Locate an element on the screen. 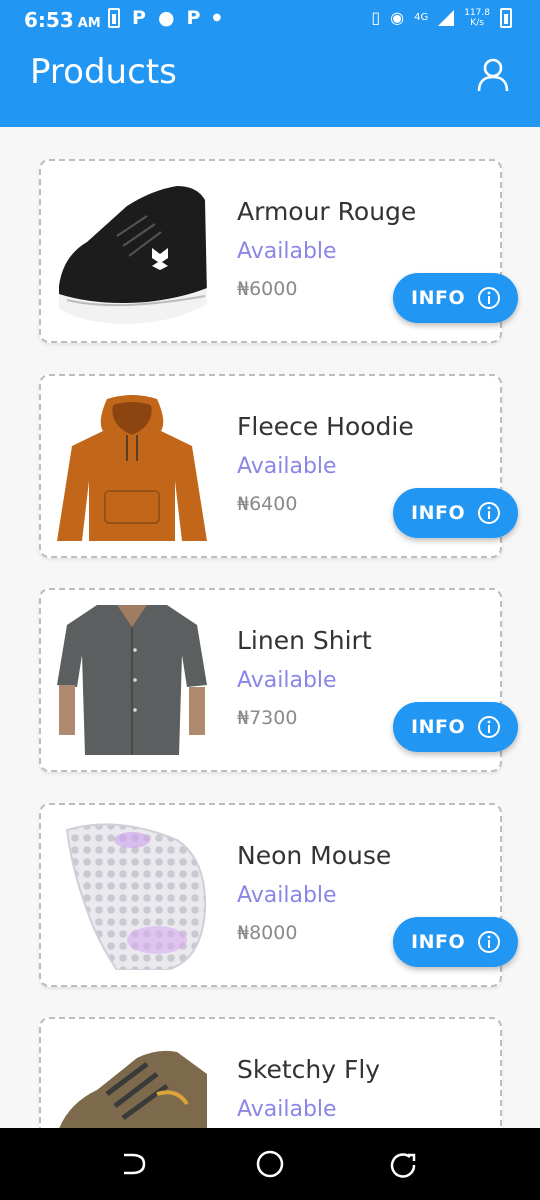 The height and width of the screenshot is (1200, 540). system-icons: ▯ ◉ 4G 117.8 K/s is located at coordinates (441, 18).